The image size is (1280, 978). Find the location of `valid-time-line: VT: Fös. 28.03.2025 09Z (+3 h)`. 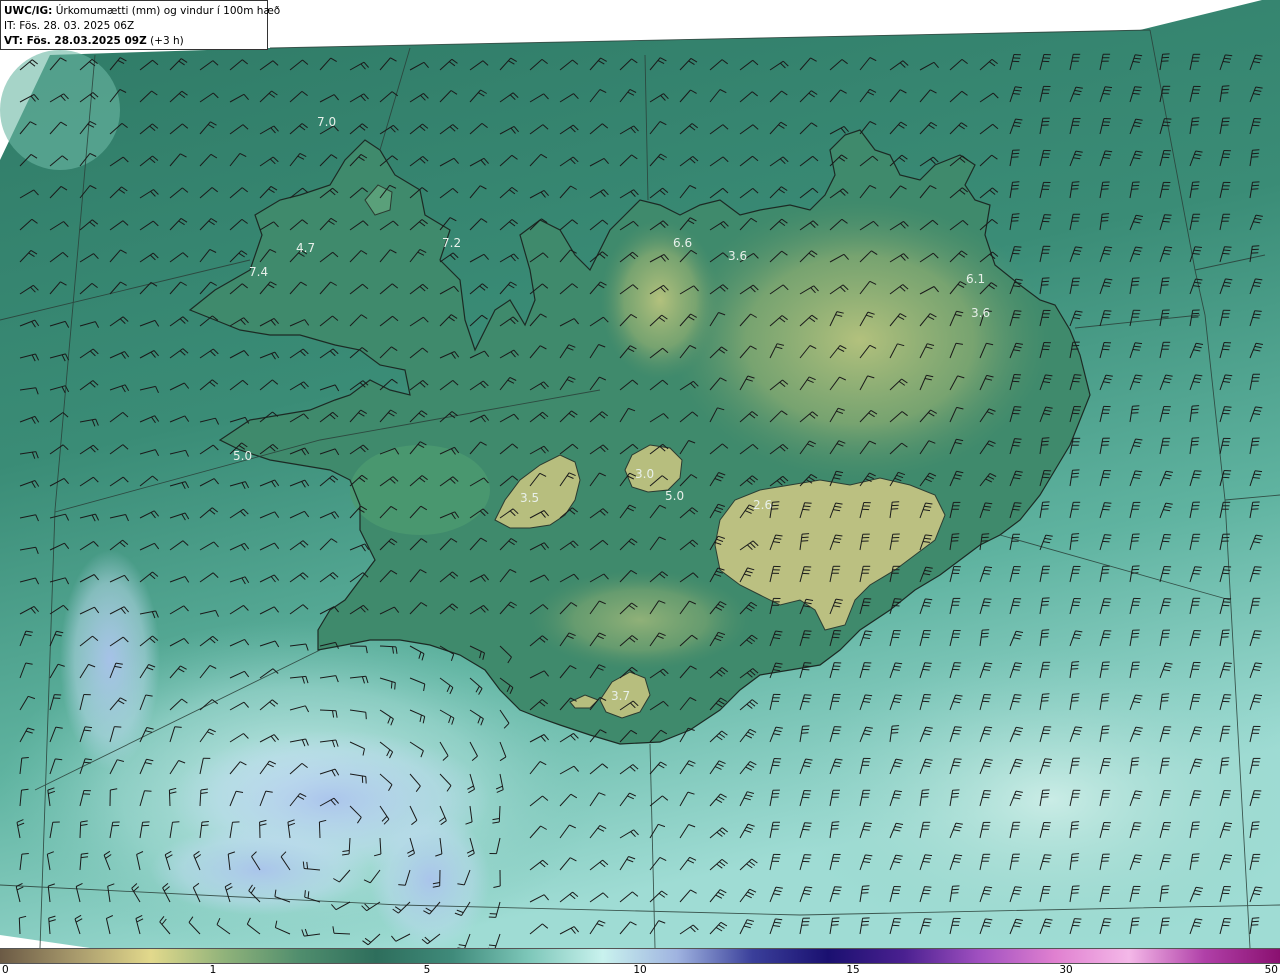

valid-time-line: VT: Fös. 28.03.2025 09Z (+3 h) is located at coordinates (134, 41).